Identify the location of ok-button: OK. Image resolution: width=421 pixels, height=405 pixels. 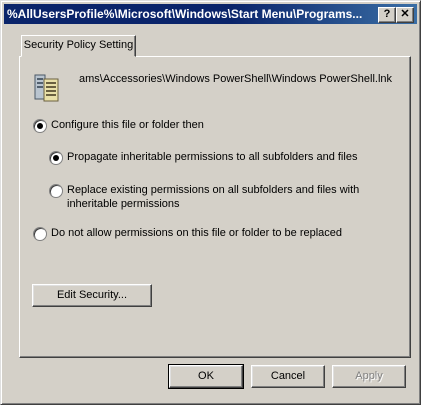
(206, 376).